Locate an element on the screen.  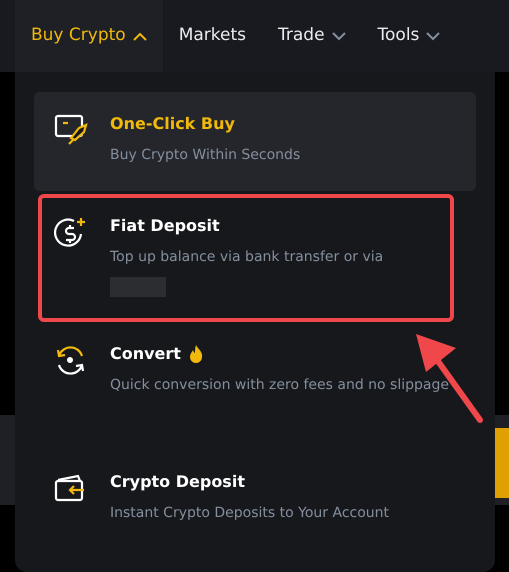
flame-icon is located at coordinates (195, 354).